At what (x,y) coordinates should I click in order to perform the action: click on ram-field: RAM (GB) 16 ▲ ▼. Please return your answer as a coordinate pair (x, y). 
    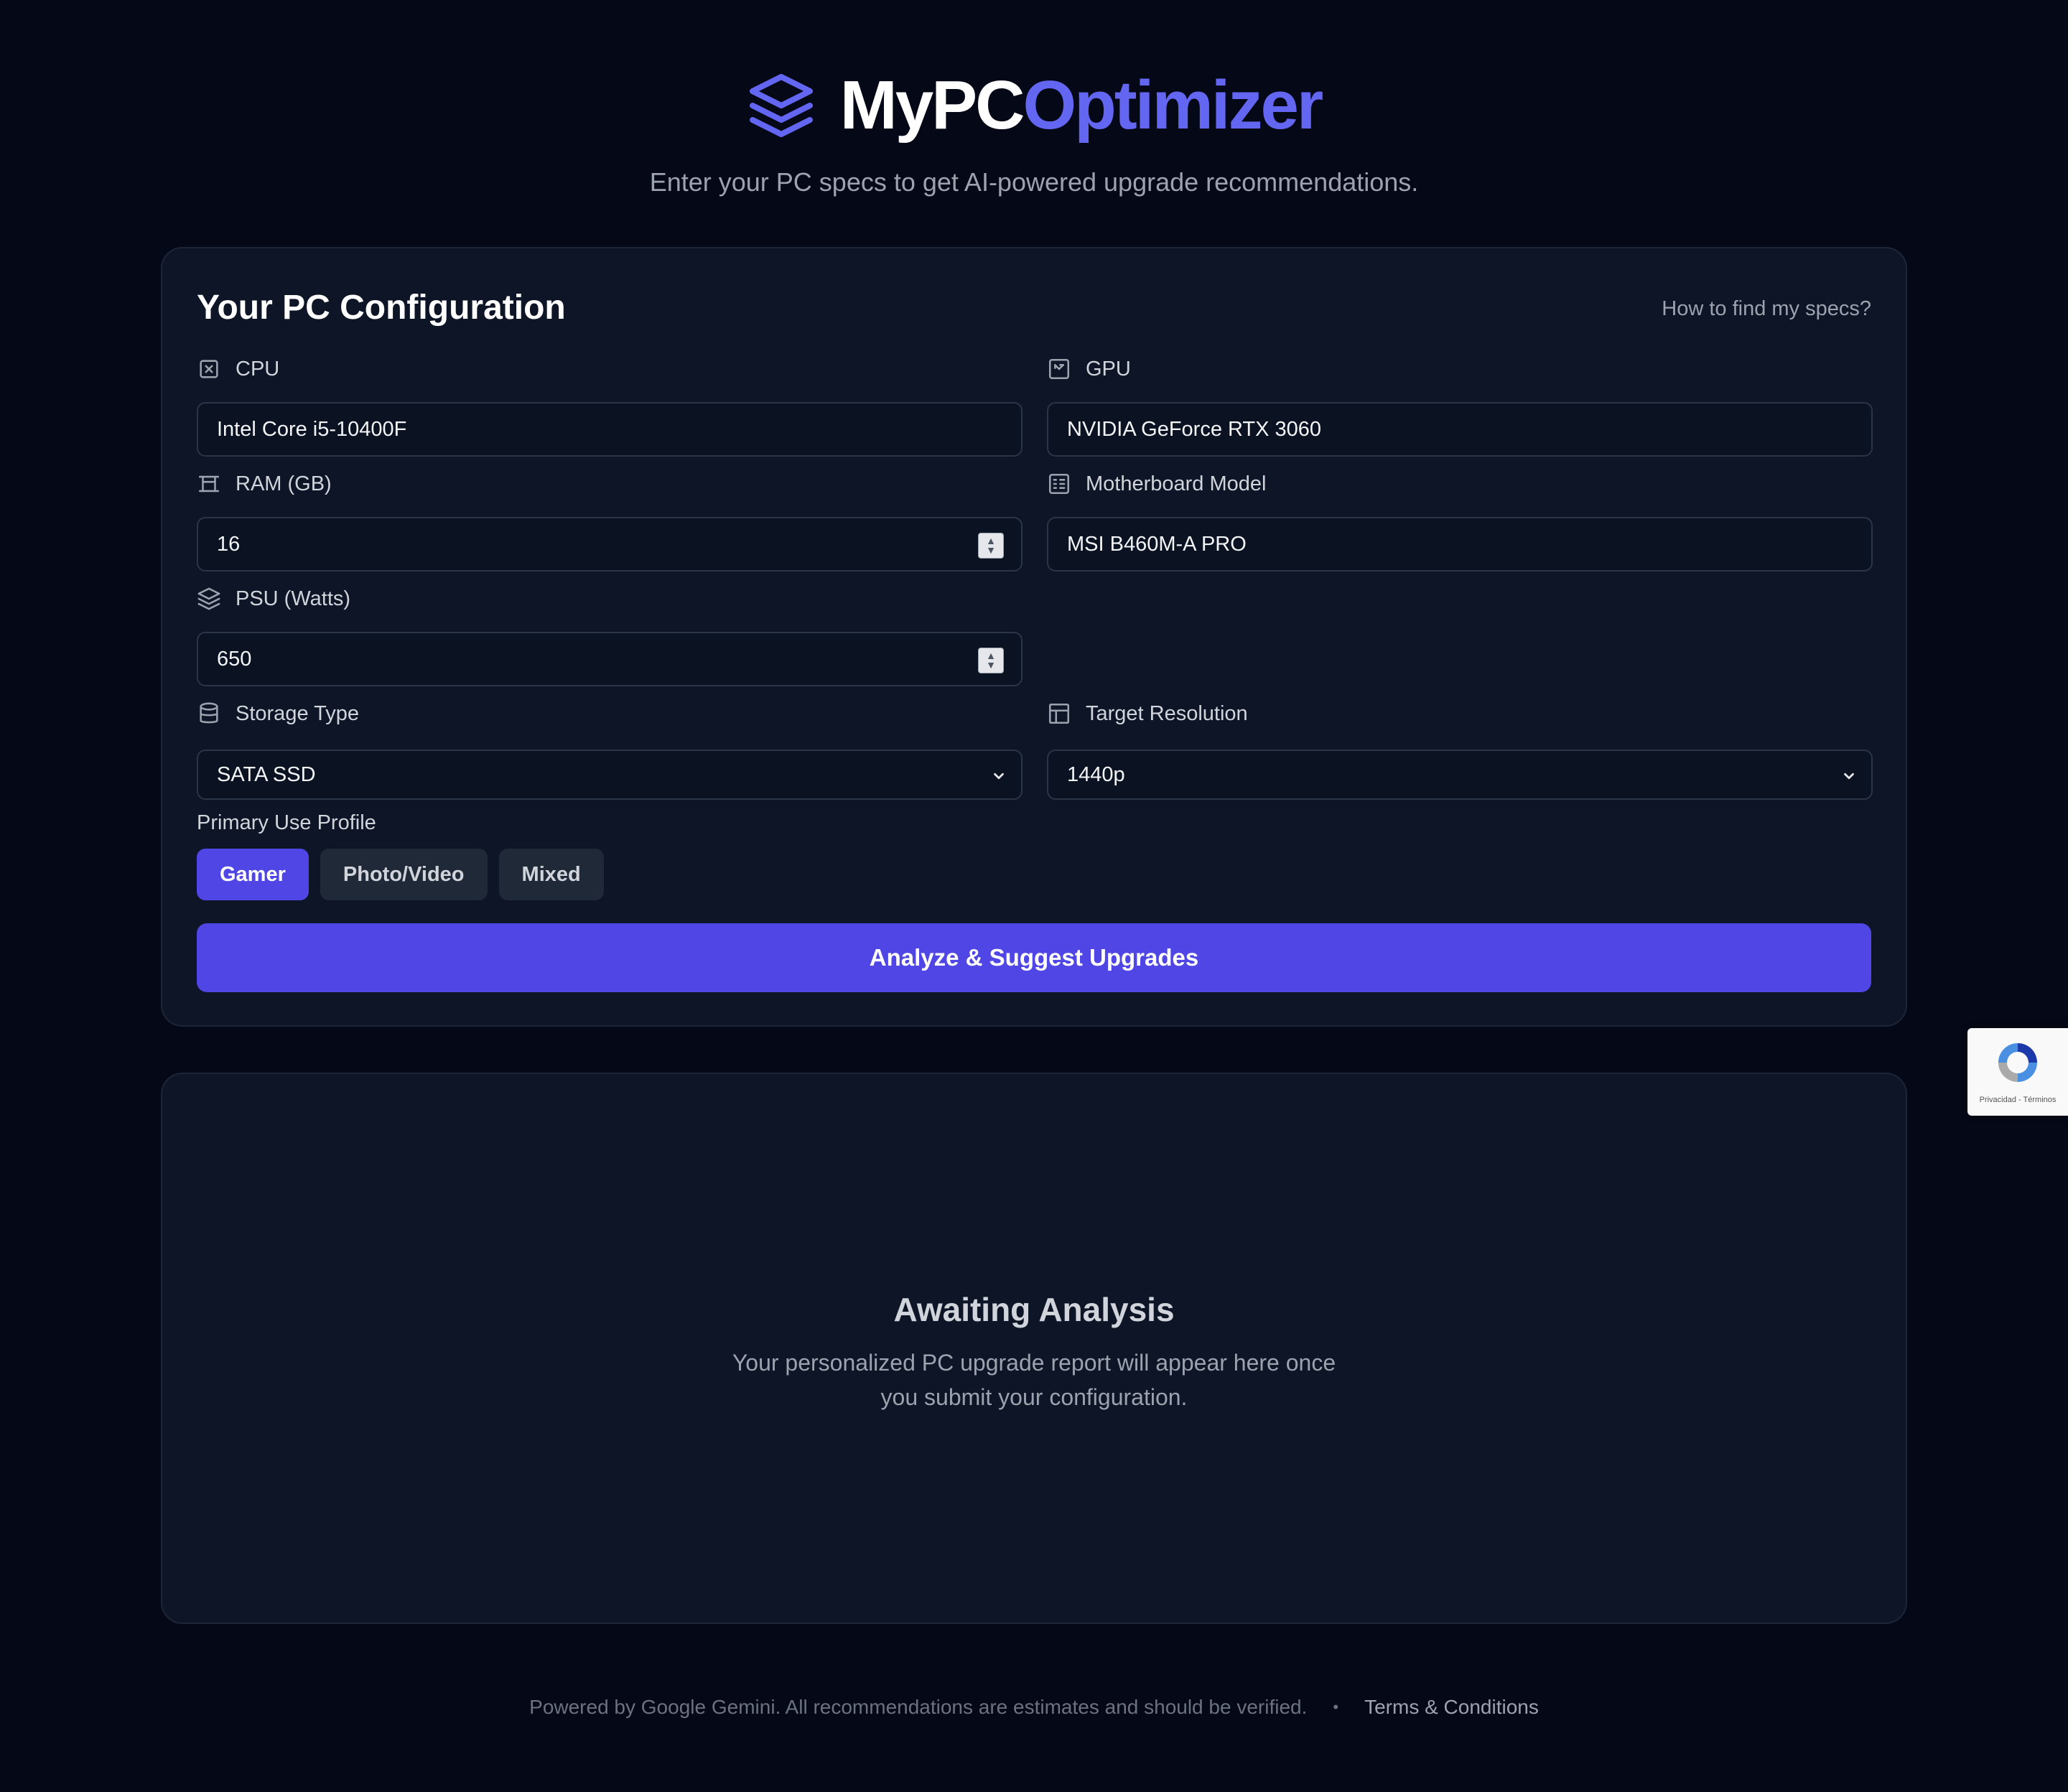
    Looking at the image, I should click on (610, 520).